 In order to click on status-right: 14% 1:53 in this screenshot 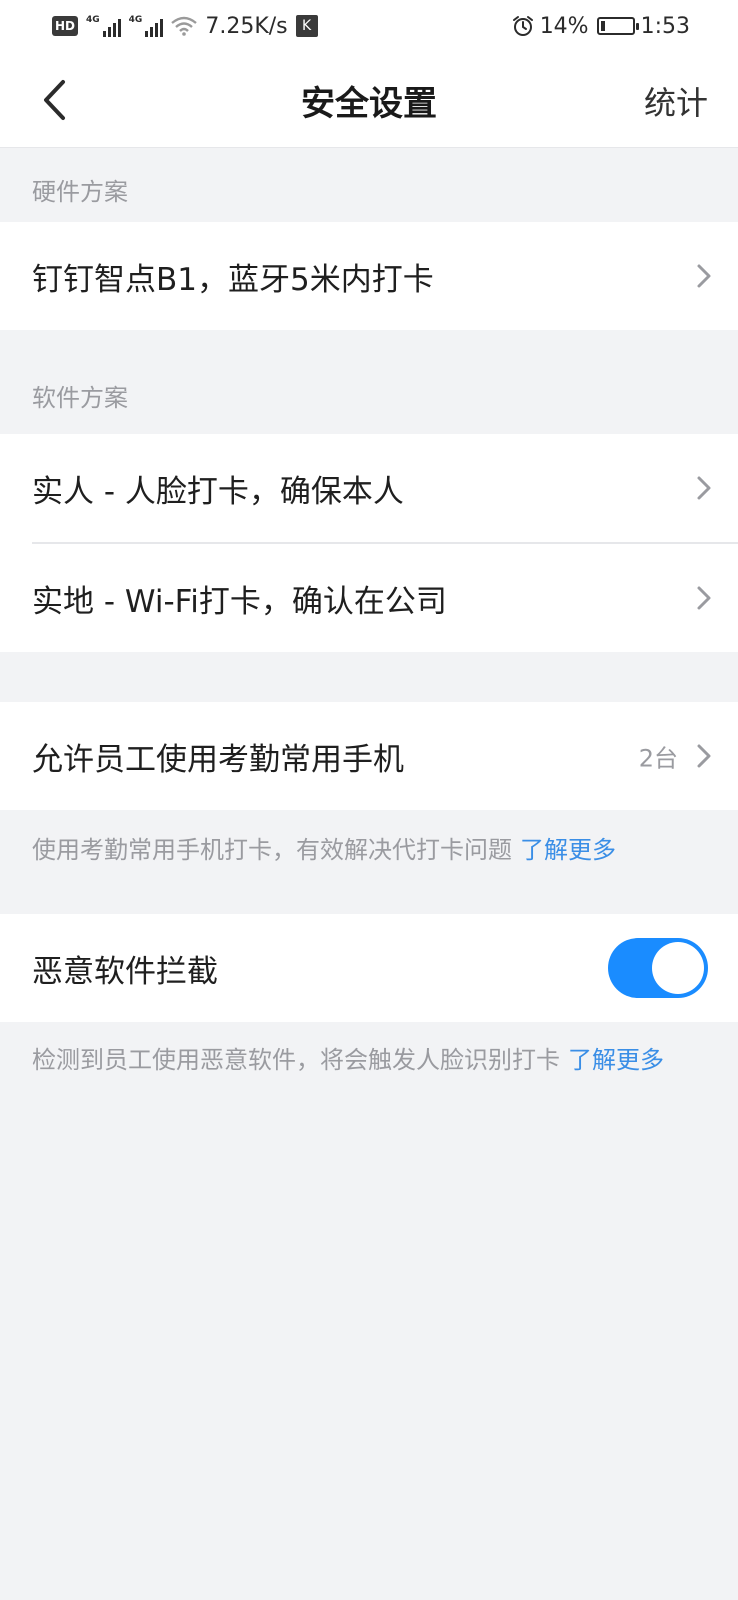, I will do `click(601, 26)`.